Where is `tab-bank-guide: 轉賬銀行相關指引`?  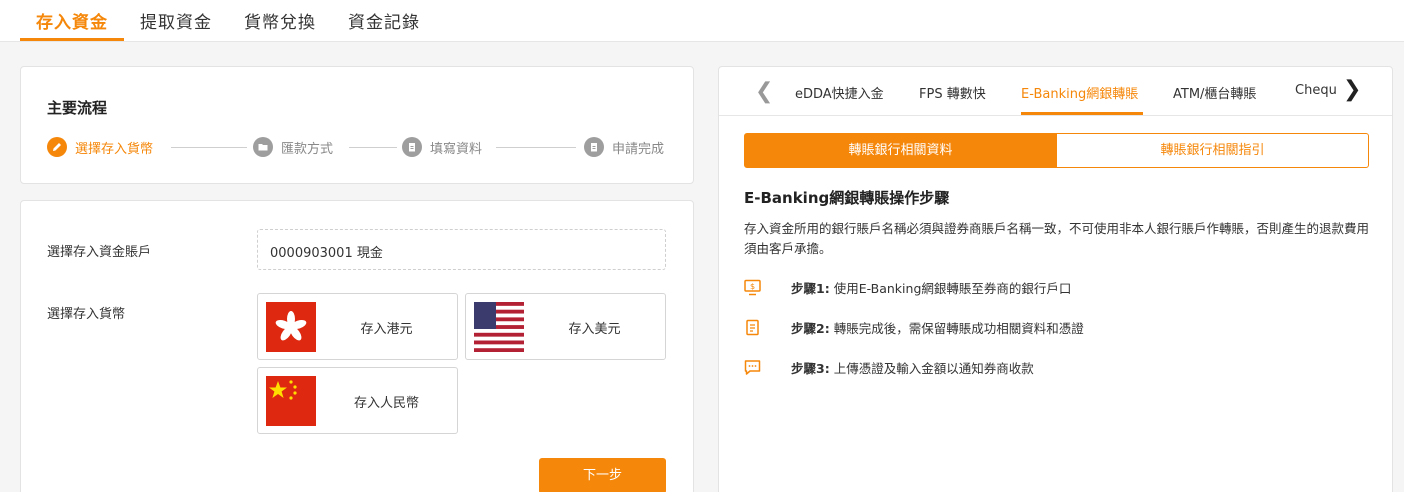
tab-bank-guide: 轉賬銀行相關指引 is located at coordinates (1212, 150).